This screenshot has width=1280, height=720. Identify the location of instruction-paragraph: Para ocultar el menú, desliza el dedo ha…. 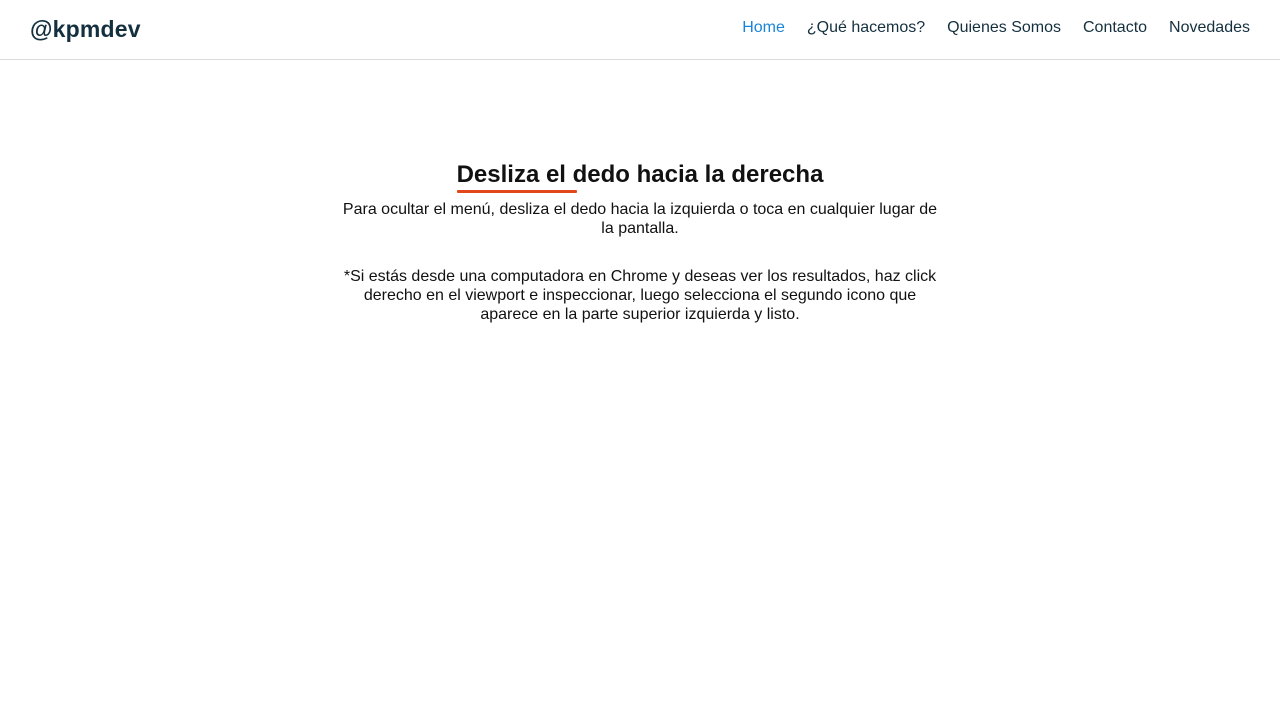
(640, 219).